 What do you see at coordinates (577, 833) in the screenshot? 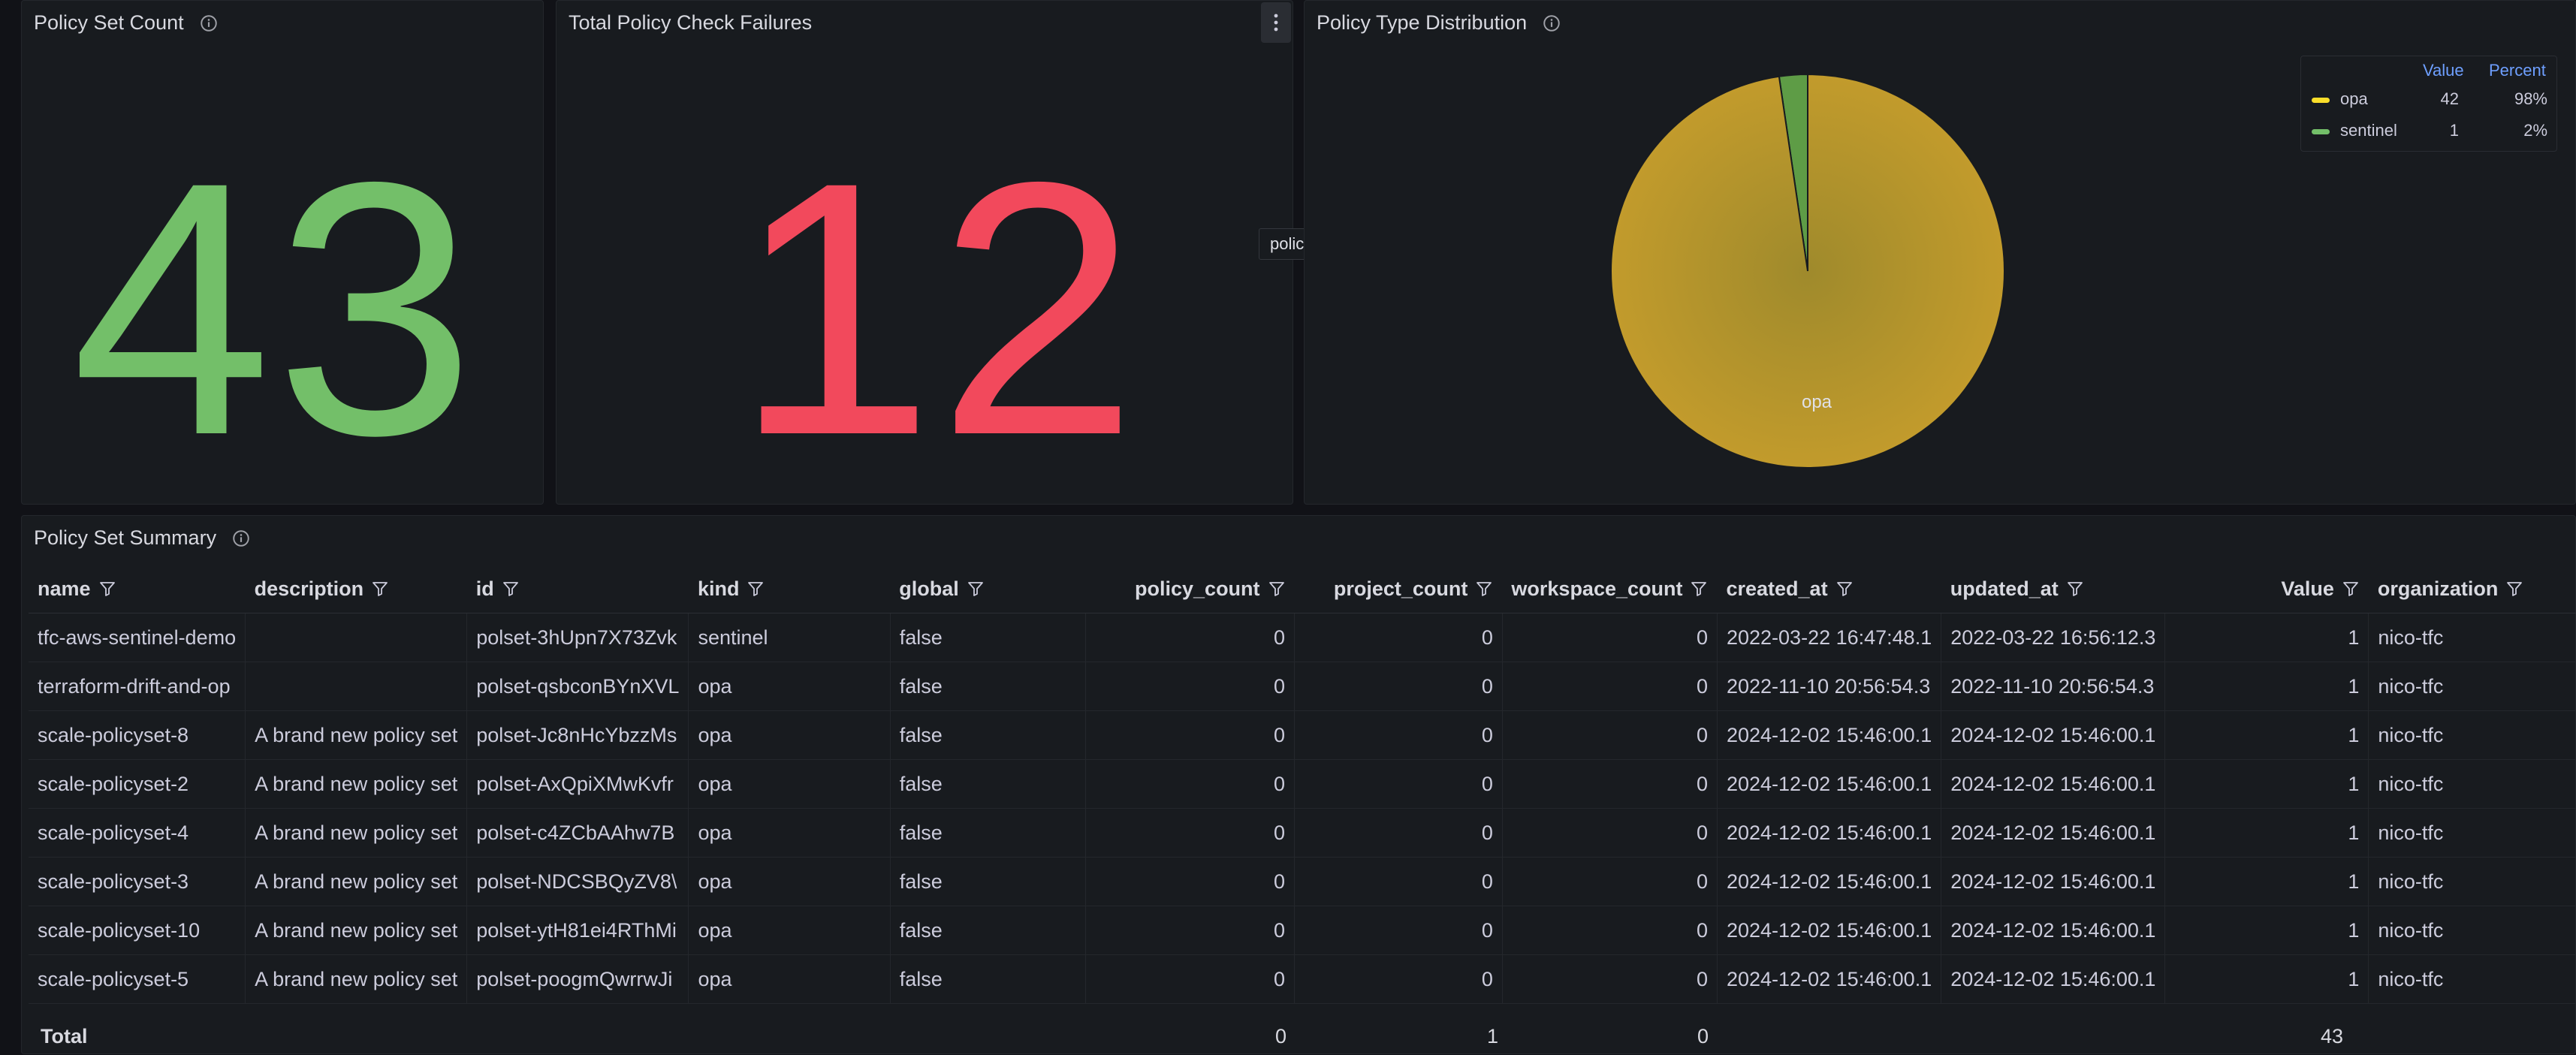
I see `cell-id: polset-c4ZCbAAhw7B` at bounding box center [577, 833].